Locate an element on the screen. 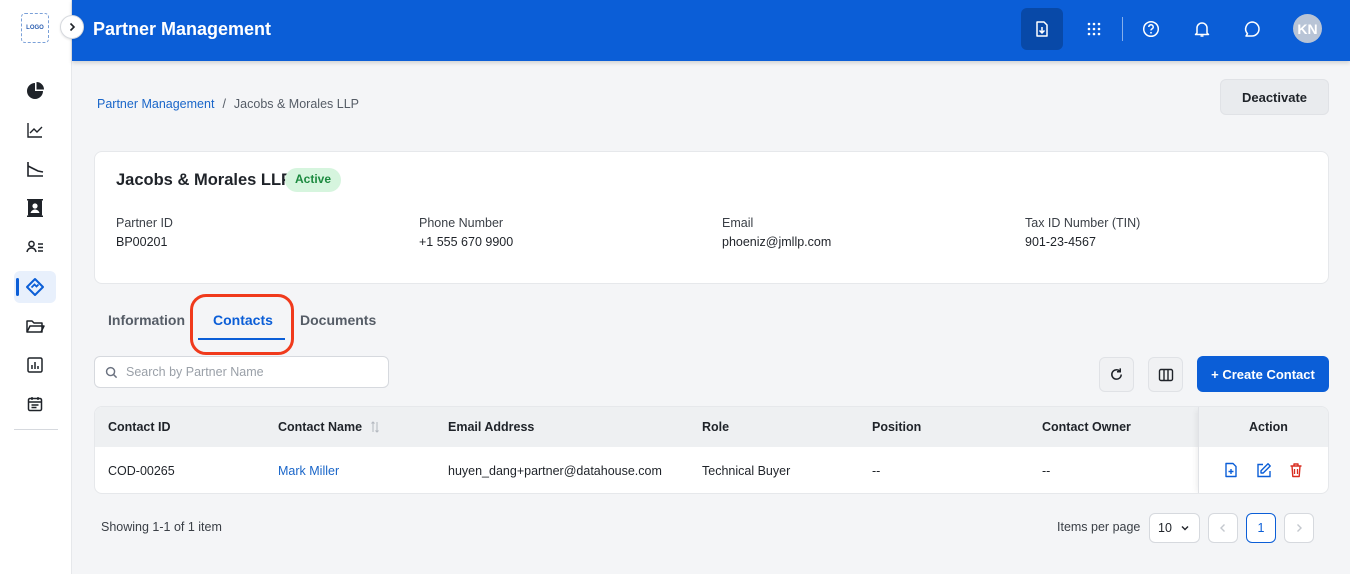 Image resolution: width=1350 pixels, height=574 pixels. cell-contact-name-link: Mark Miller is located at coordinates (308, 471).